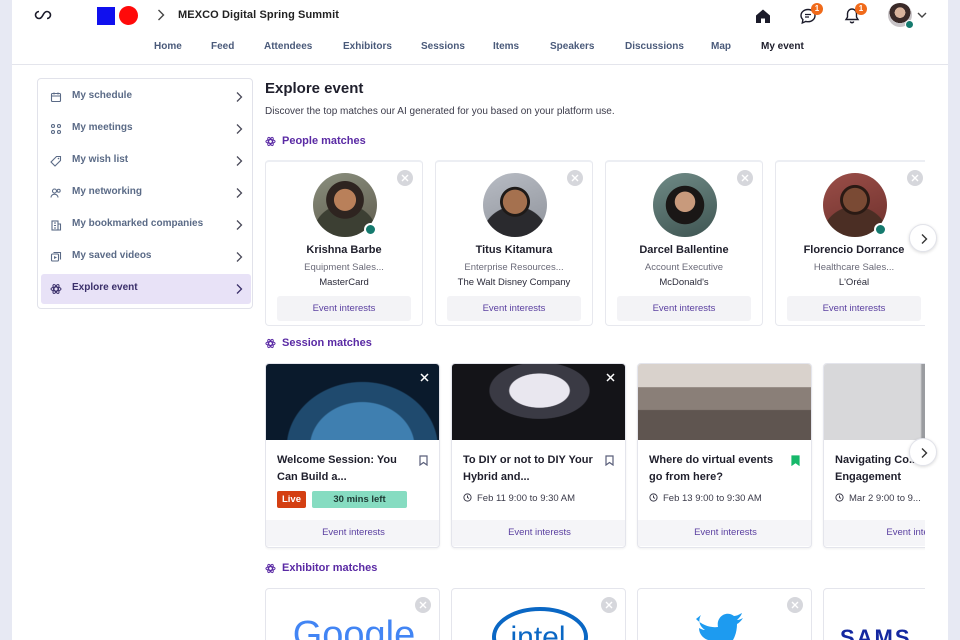 Image resolution: width=960 pixels, height=640 pixels. Describe the element at coordinates (506, 46) in the screenshot. I see `tab-items: Items` at that location.